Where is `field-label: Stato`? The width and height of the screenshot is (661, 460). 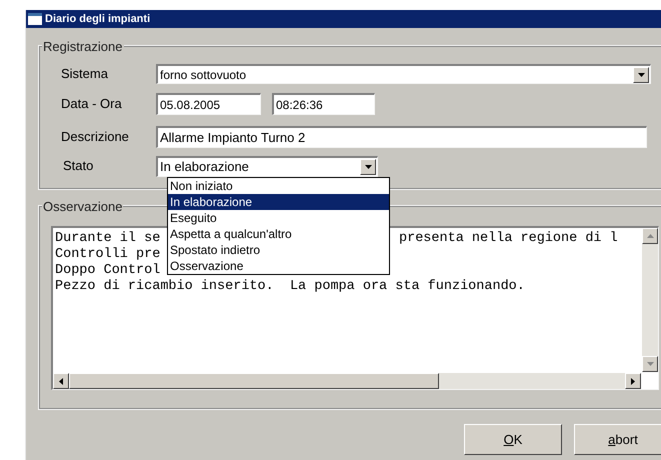
field-label: Stato is located at coordinates (78, 166).